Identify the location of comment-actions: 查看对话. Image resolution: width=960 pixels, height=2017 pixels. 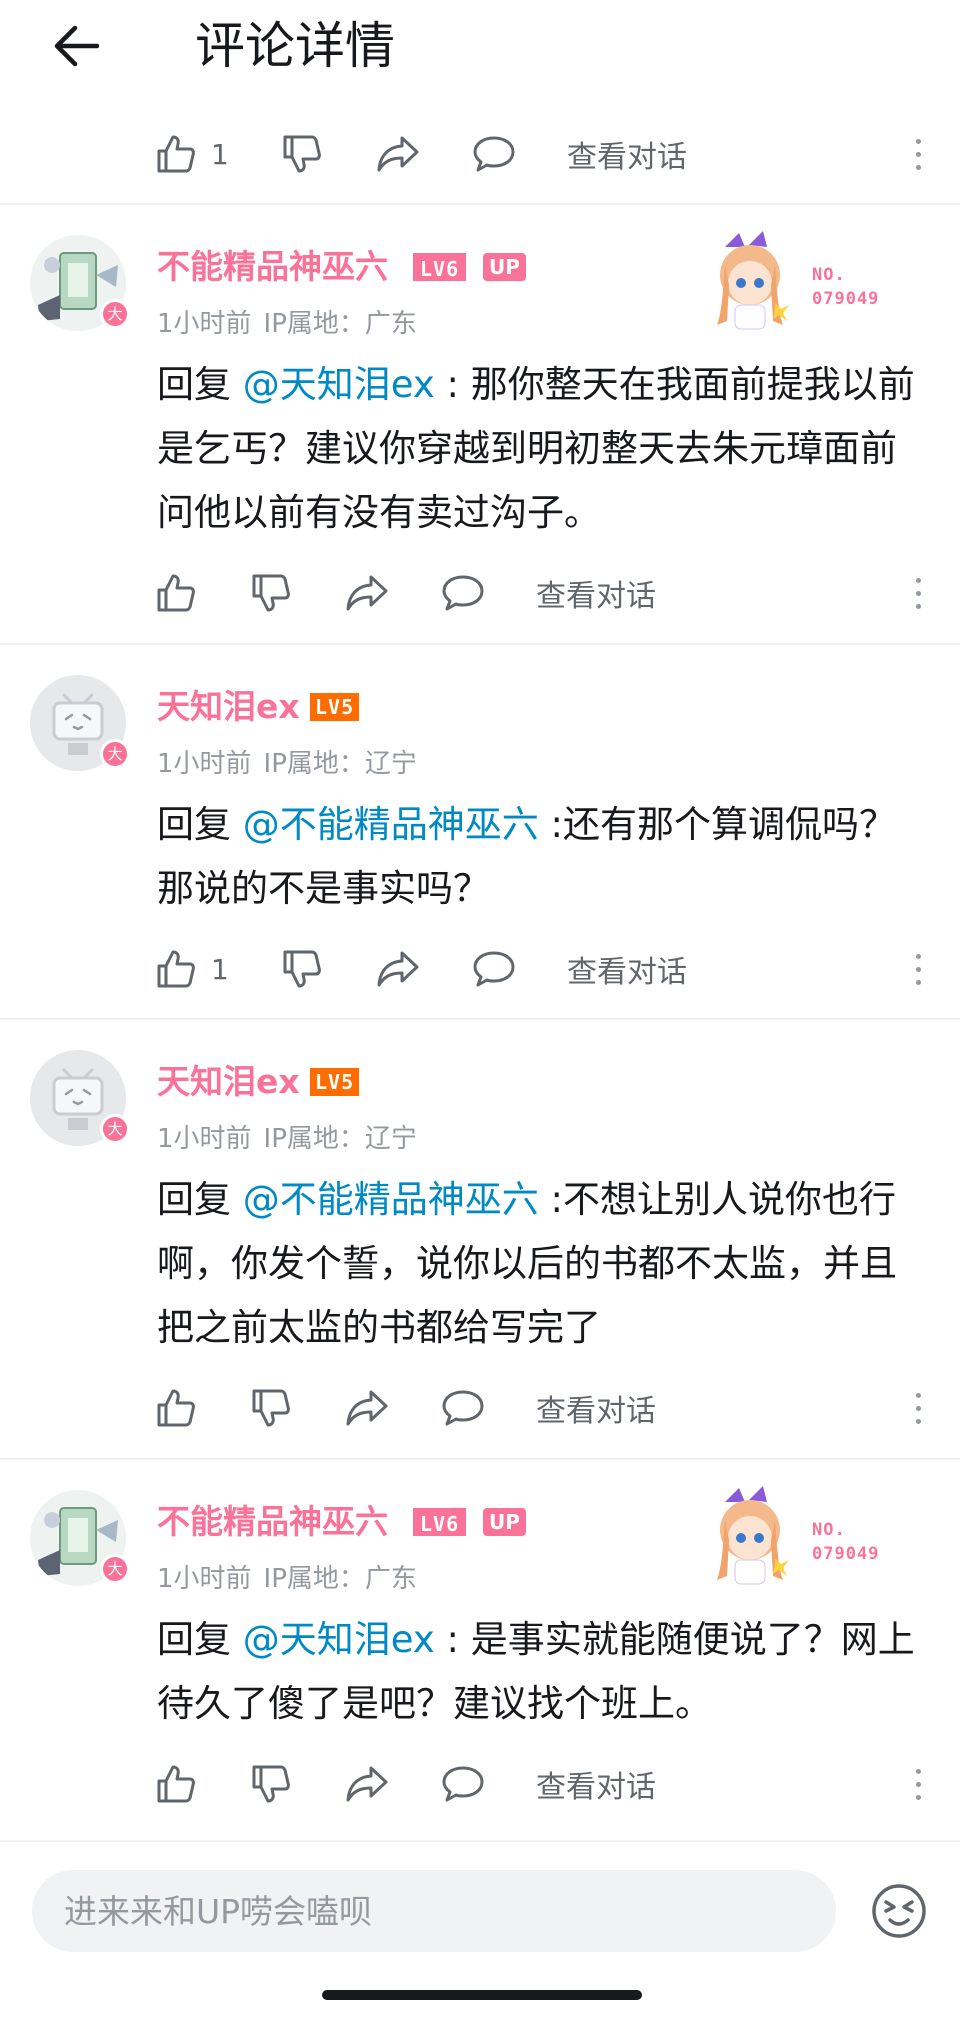
(480, 1784).